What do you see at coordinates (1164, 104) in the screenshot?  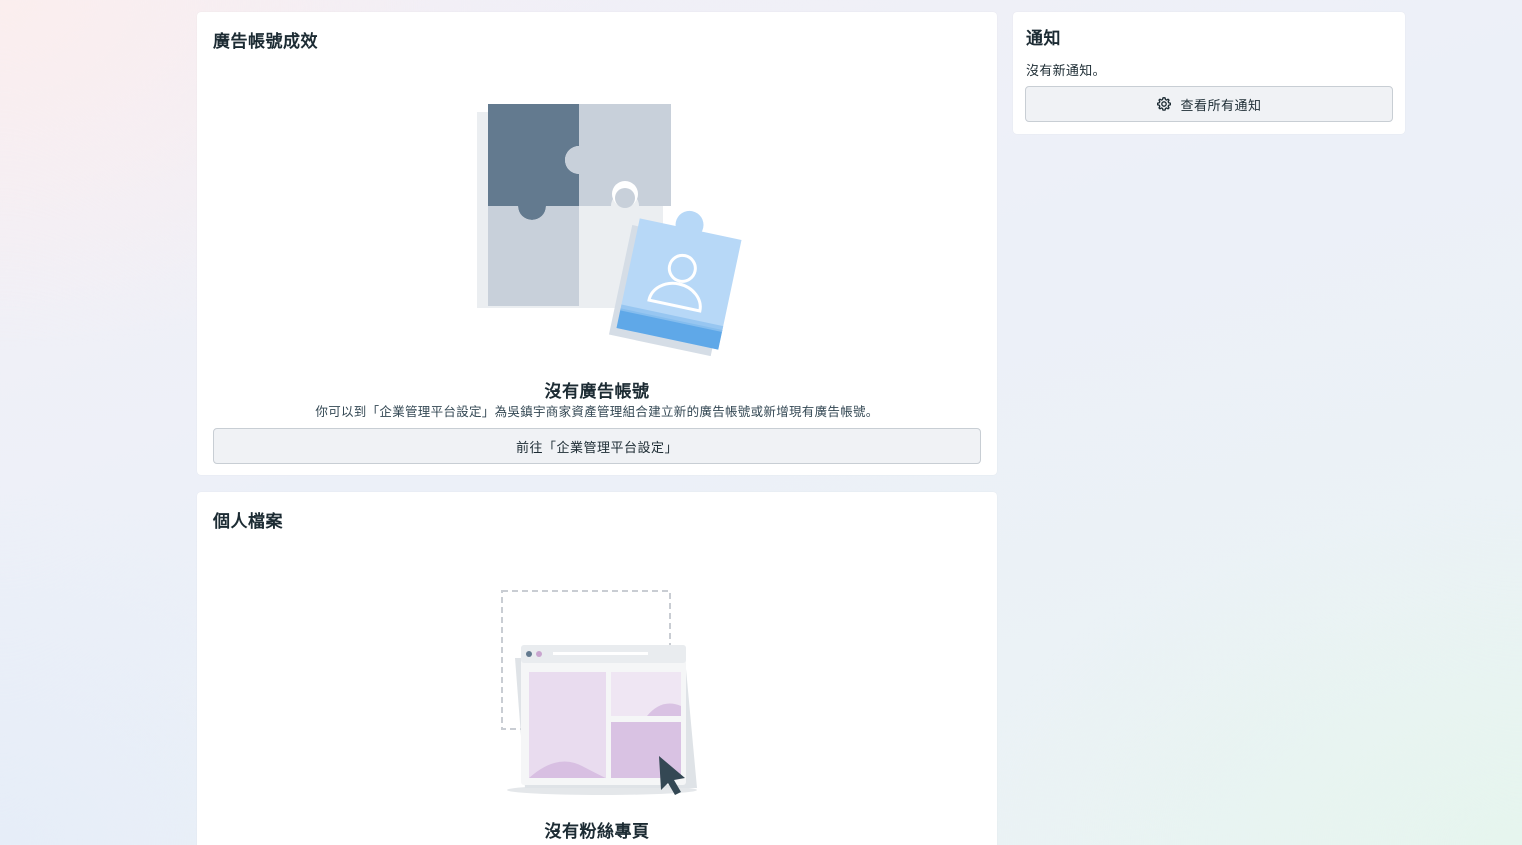 I see `gear-icon` at bounding box center [1164, 104].